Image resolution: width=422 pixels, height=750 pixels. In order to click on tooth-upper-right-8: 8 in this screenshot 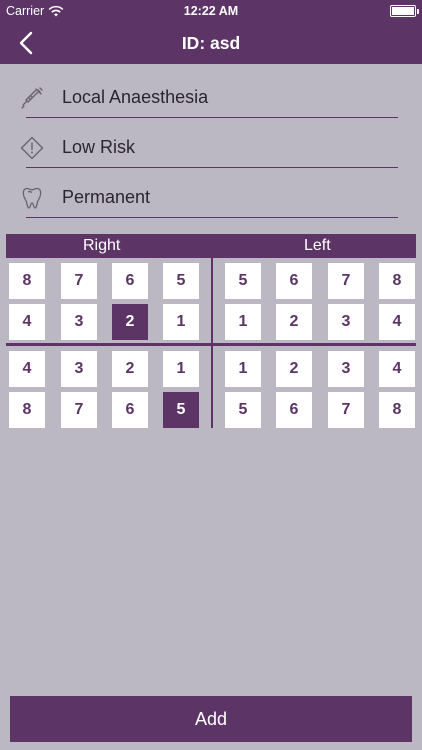, I will do `click(27, 281)`.